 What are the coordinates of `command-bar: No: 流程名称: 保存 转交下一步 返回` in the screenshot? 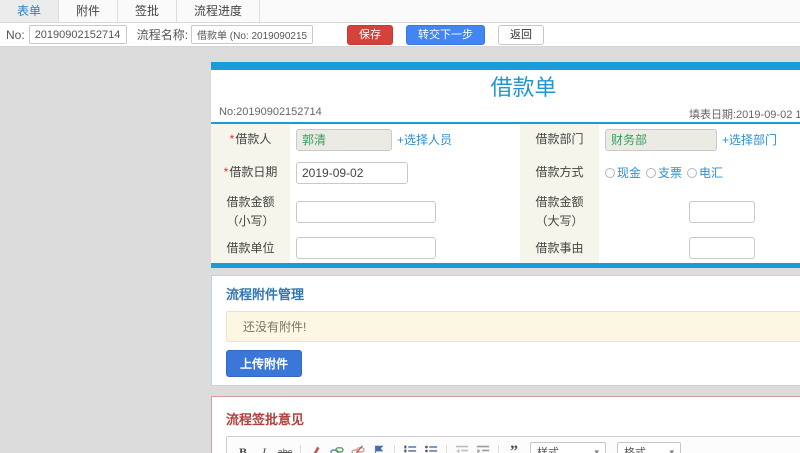 It's located at (400, 35).